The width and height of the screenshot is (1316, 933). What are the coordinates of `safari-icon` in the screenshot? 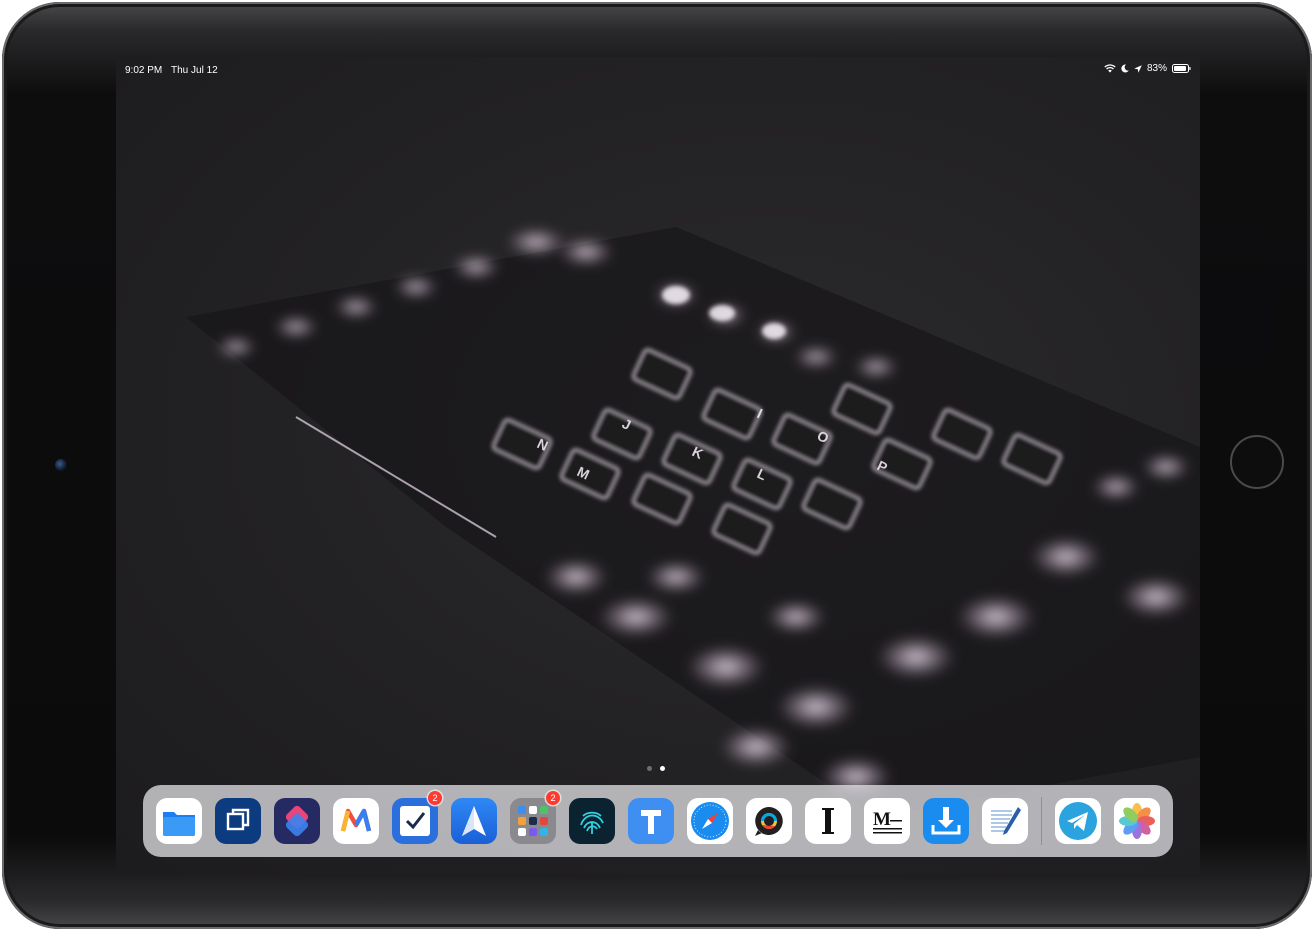 It's located at (710, 821).